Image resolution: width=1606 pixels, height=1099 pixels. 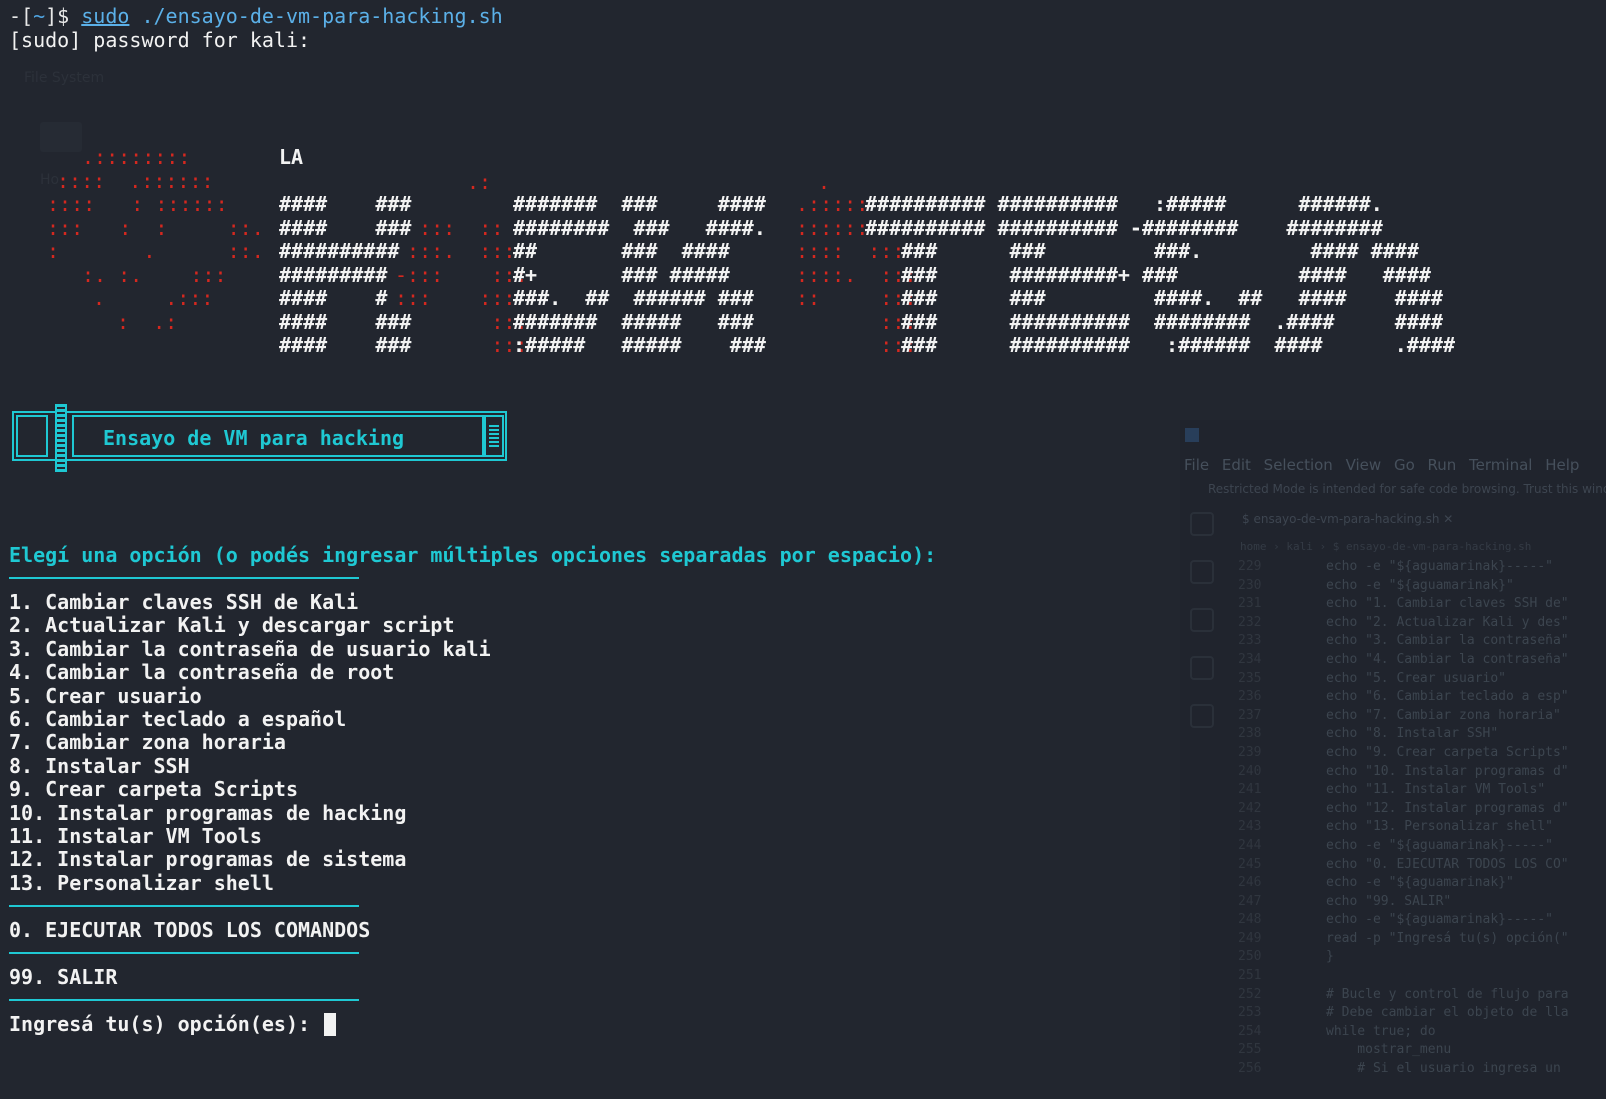 What do you see at coordinates (1422, 883) in the screenshot?
I see `code-line: 246 echo -e "${aguamarinak}"` at bounding box center [1422, 883].